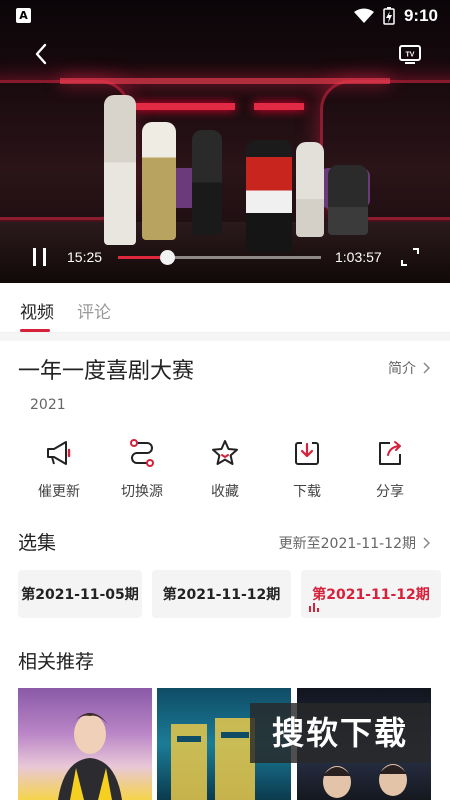 This screenshot has width=450, height=800. What do you see at coordinates (48, 405) in the screenshot?
I see `release-year: 2021` at bounding box center [48, 405].